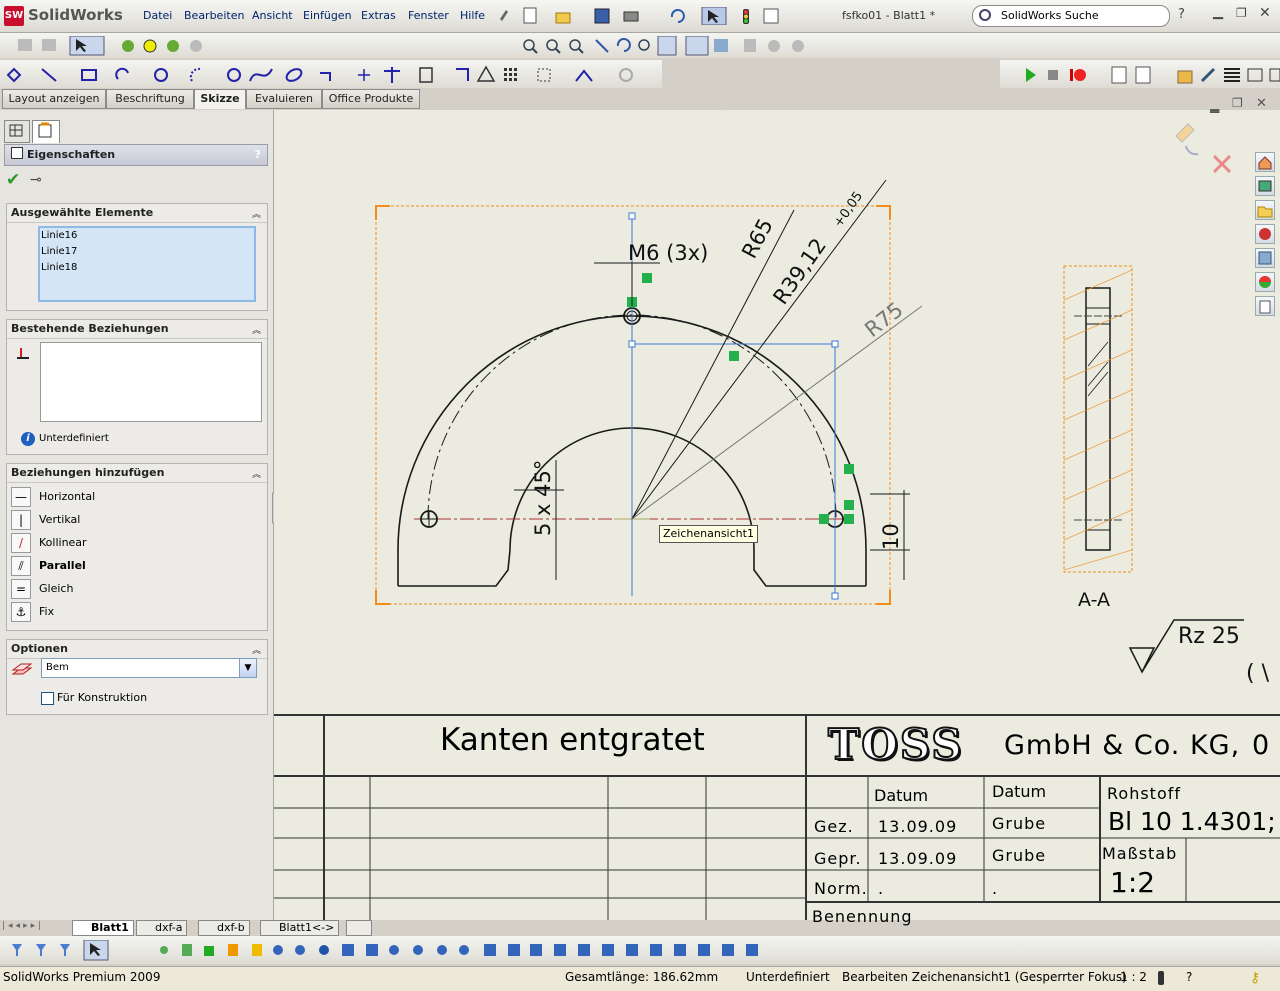 The height and width of the screenshot is (991, 1280). I want to click on custom-properties-icon, so click(1265, 306).